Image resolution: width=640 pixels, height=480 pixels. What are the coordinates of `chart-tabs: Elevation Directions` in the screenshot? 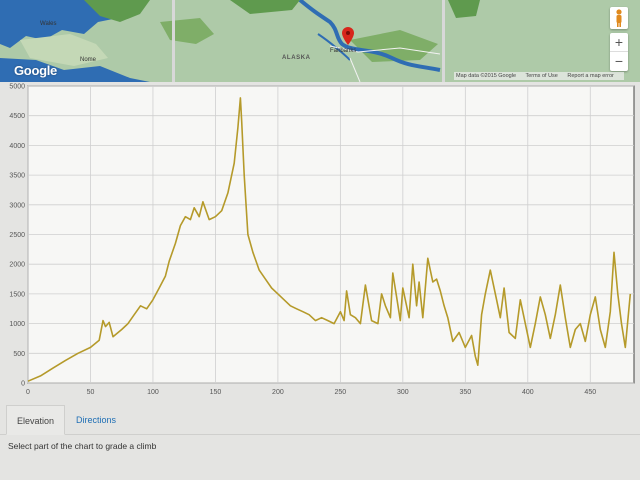 It's located at (320, 420).